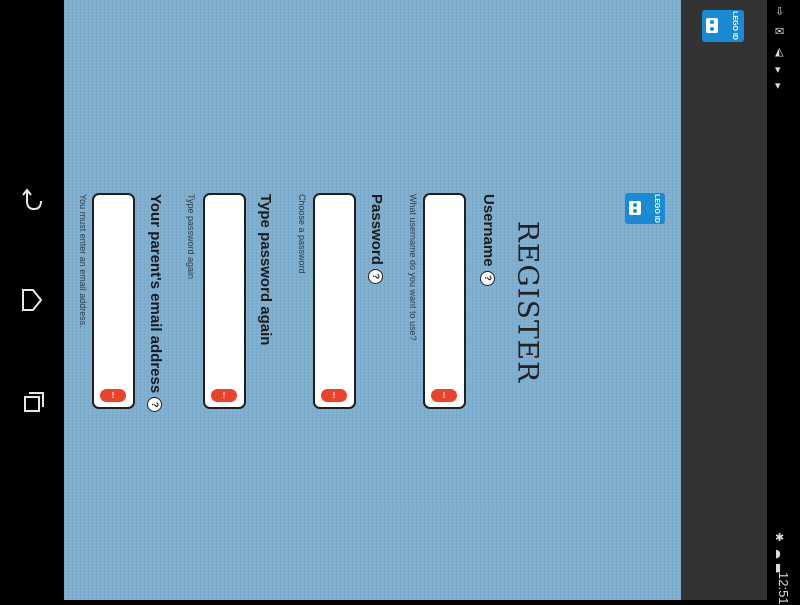  Describe the element at coordinates (528, 302) in the screenshot. I see `page-title: REGISTER` at that location.